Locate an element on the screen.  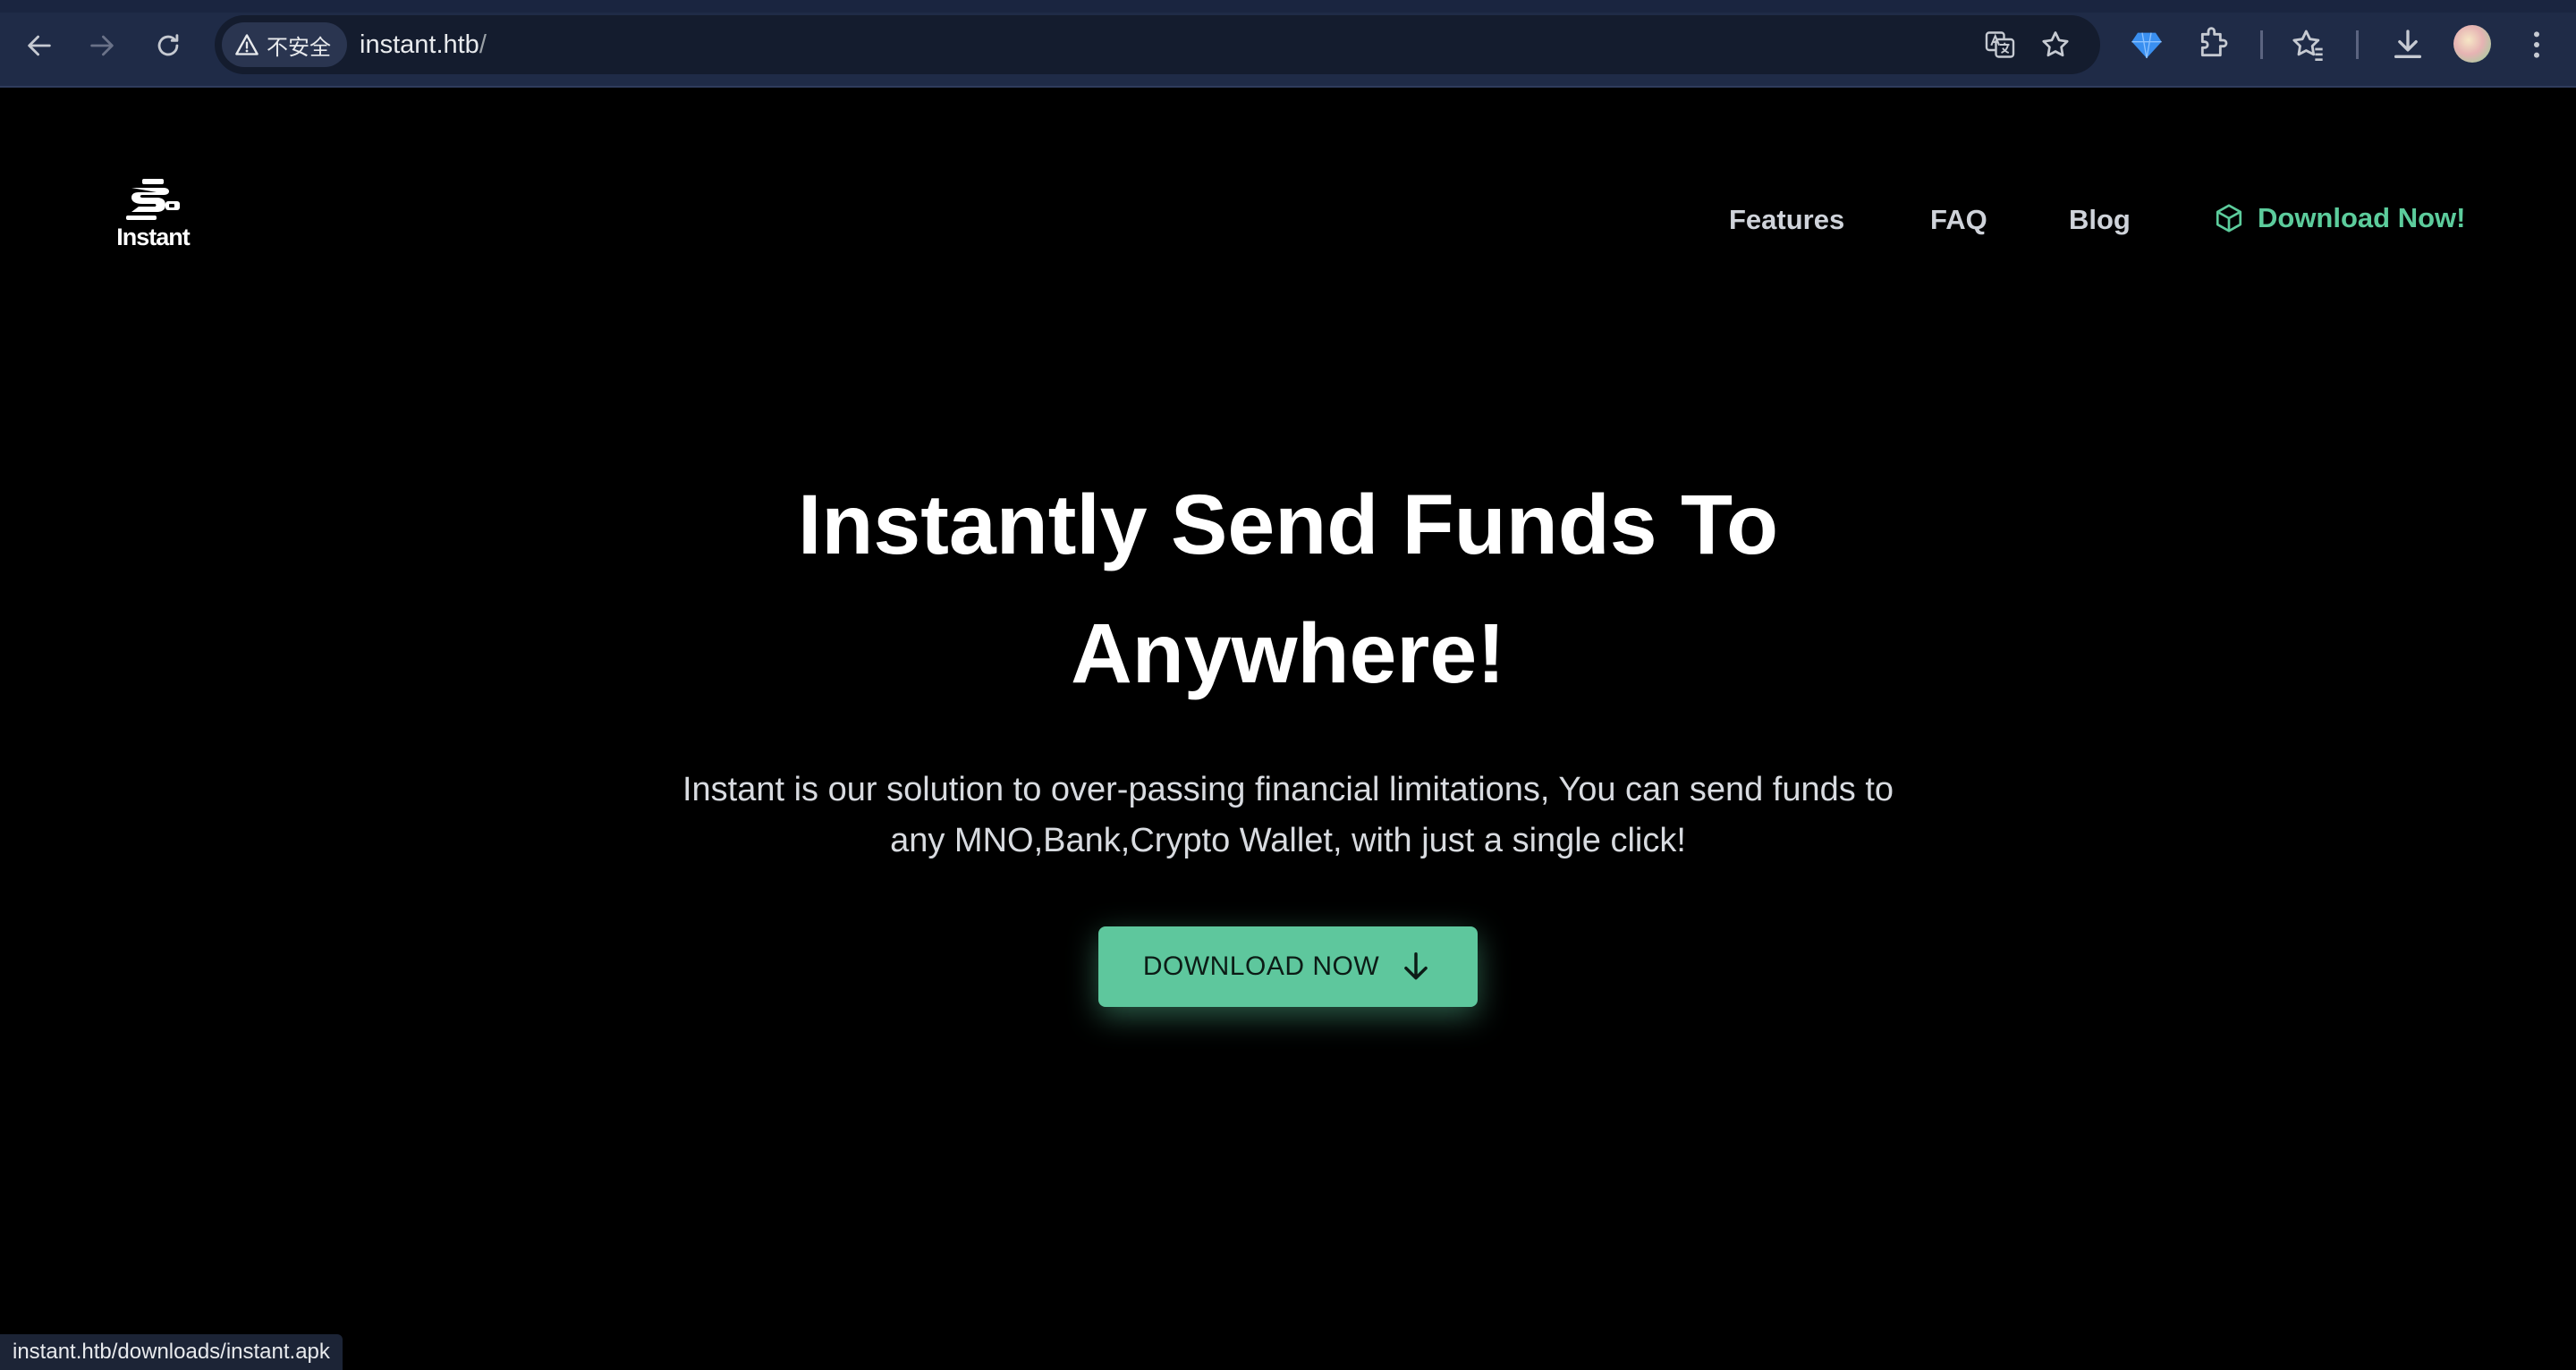
back-button is located at coordinates (39, 45).